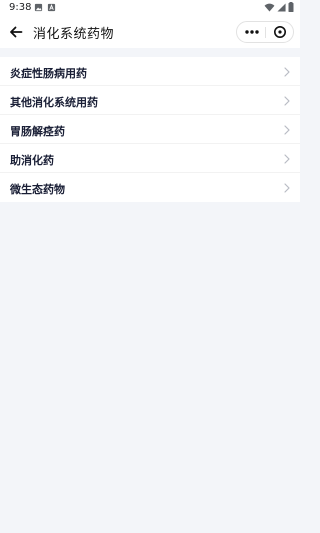 The height and width of the screenshot is (533, 320). I want to click on image-icon, so click(38, 7).